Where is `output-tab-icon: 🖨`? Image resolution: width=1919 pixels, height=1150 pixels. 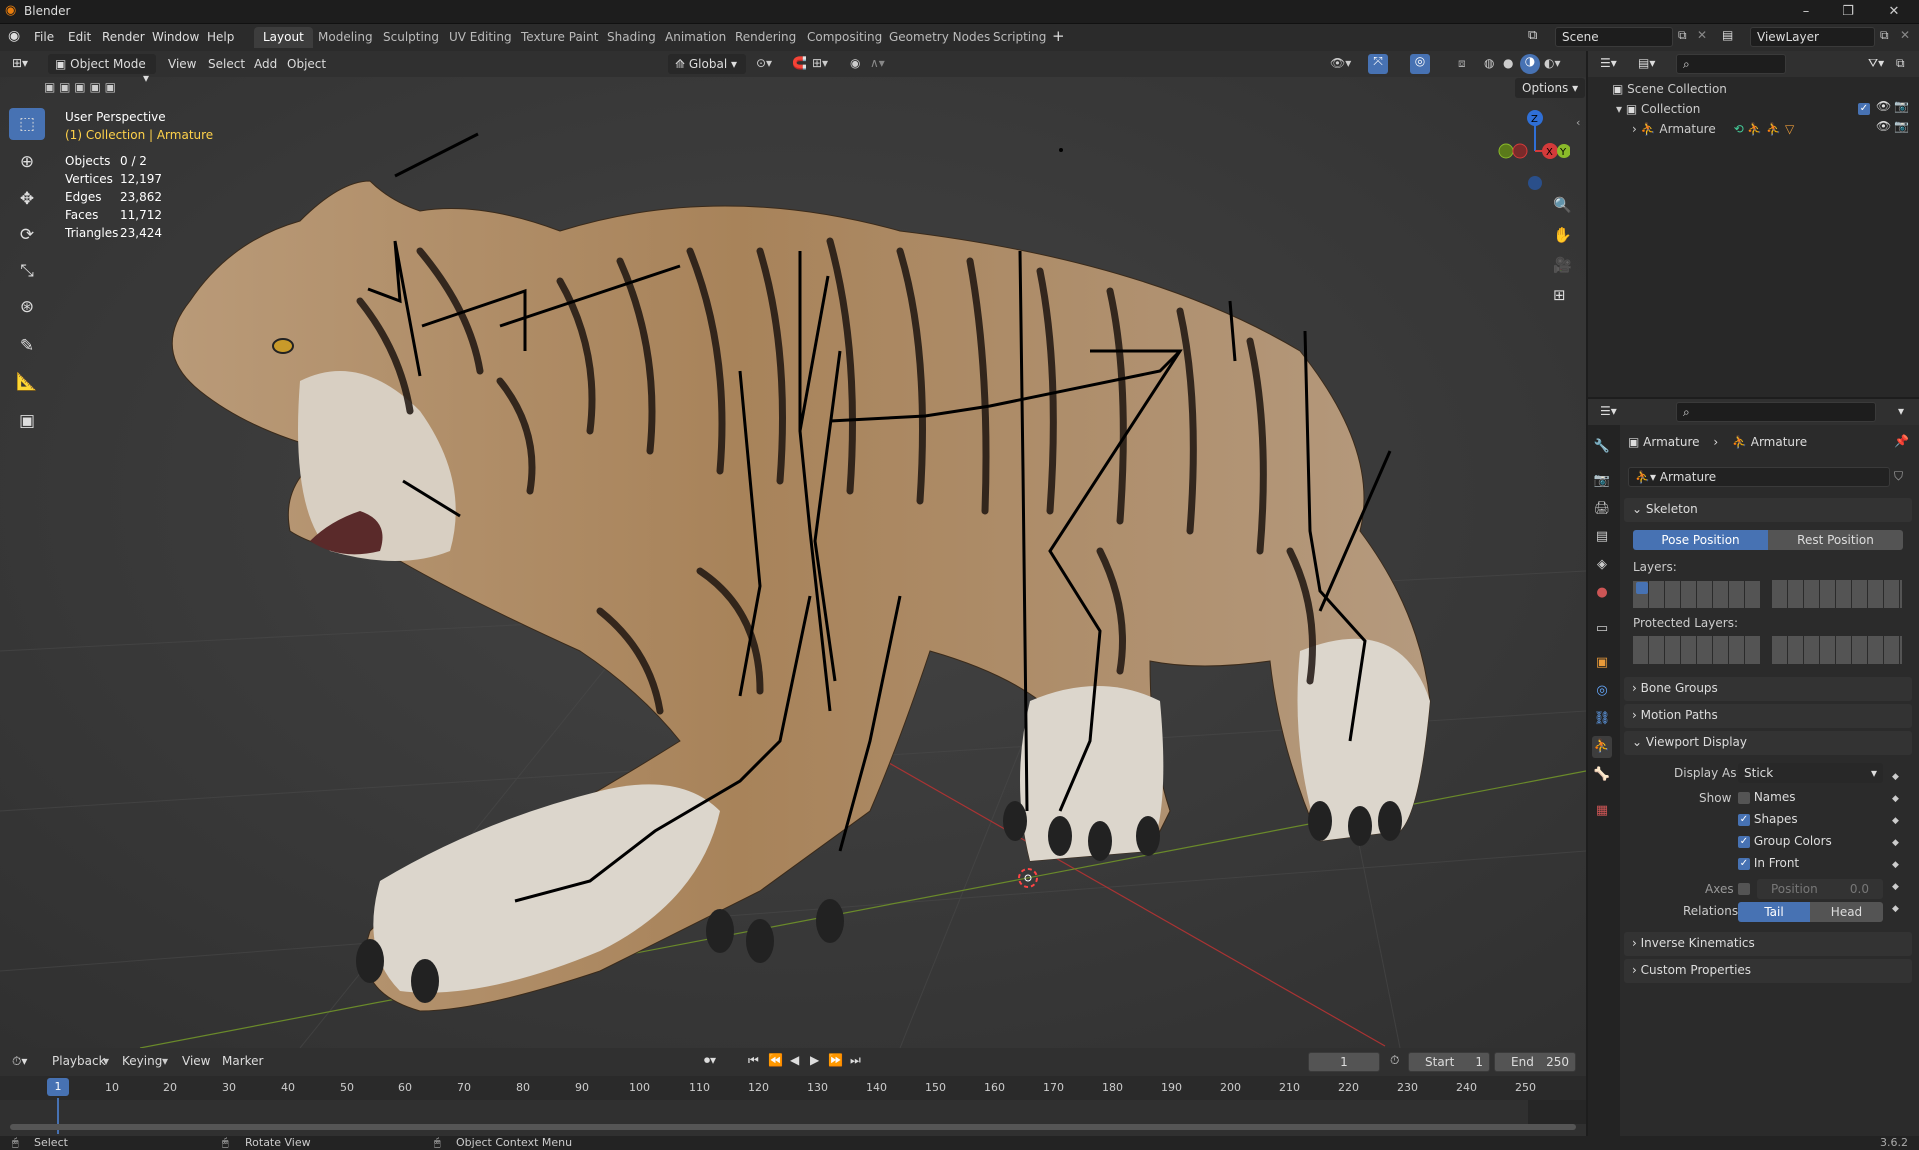
output-tab-icon: 🖨 is located at coordinates (1602, 509).